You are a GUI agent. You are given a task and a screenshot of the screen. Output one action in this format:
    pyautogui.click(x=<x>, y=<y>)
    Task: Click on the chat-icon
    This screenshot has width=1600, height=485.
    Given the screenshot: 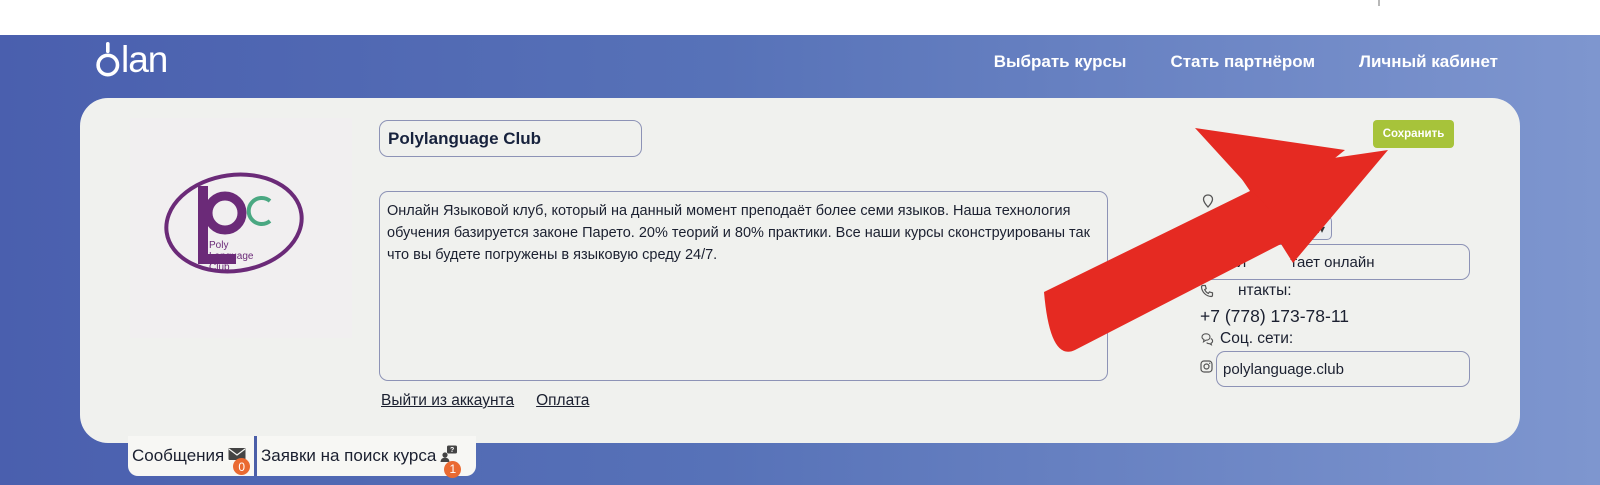 What is the action you would take?
    pyautogui.click(x=1207, y=339)
    